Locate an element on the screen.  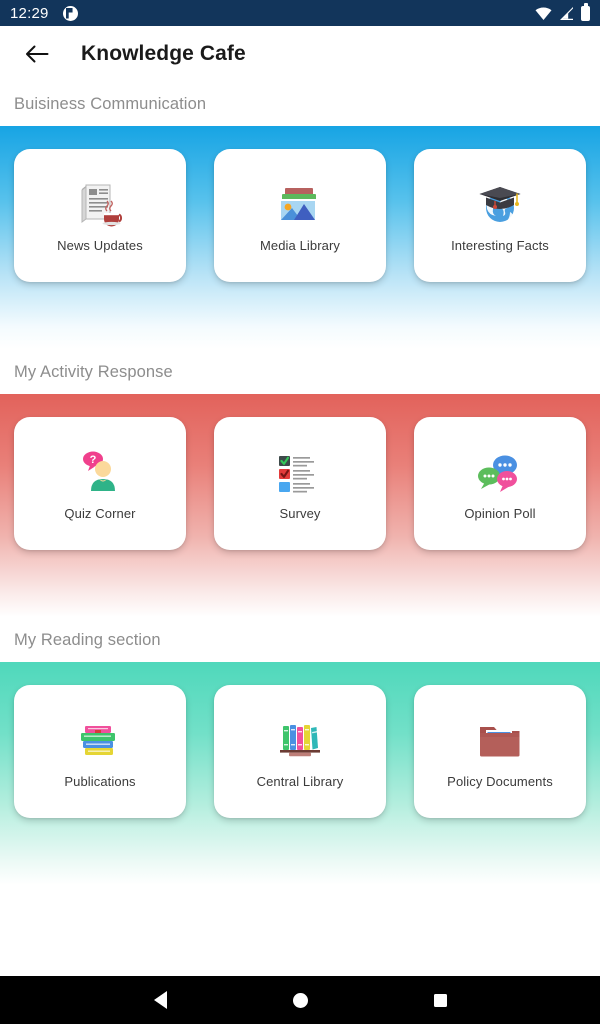
folder-documents-icon is located at coordinates (500, 741).